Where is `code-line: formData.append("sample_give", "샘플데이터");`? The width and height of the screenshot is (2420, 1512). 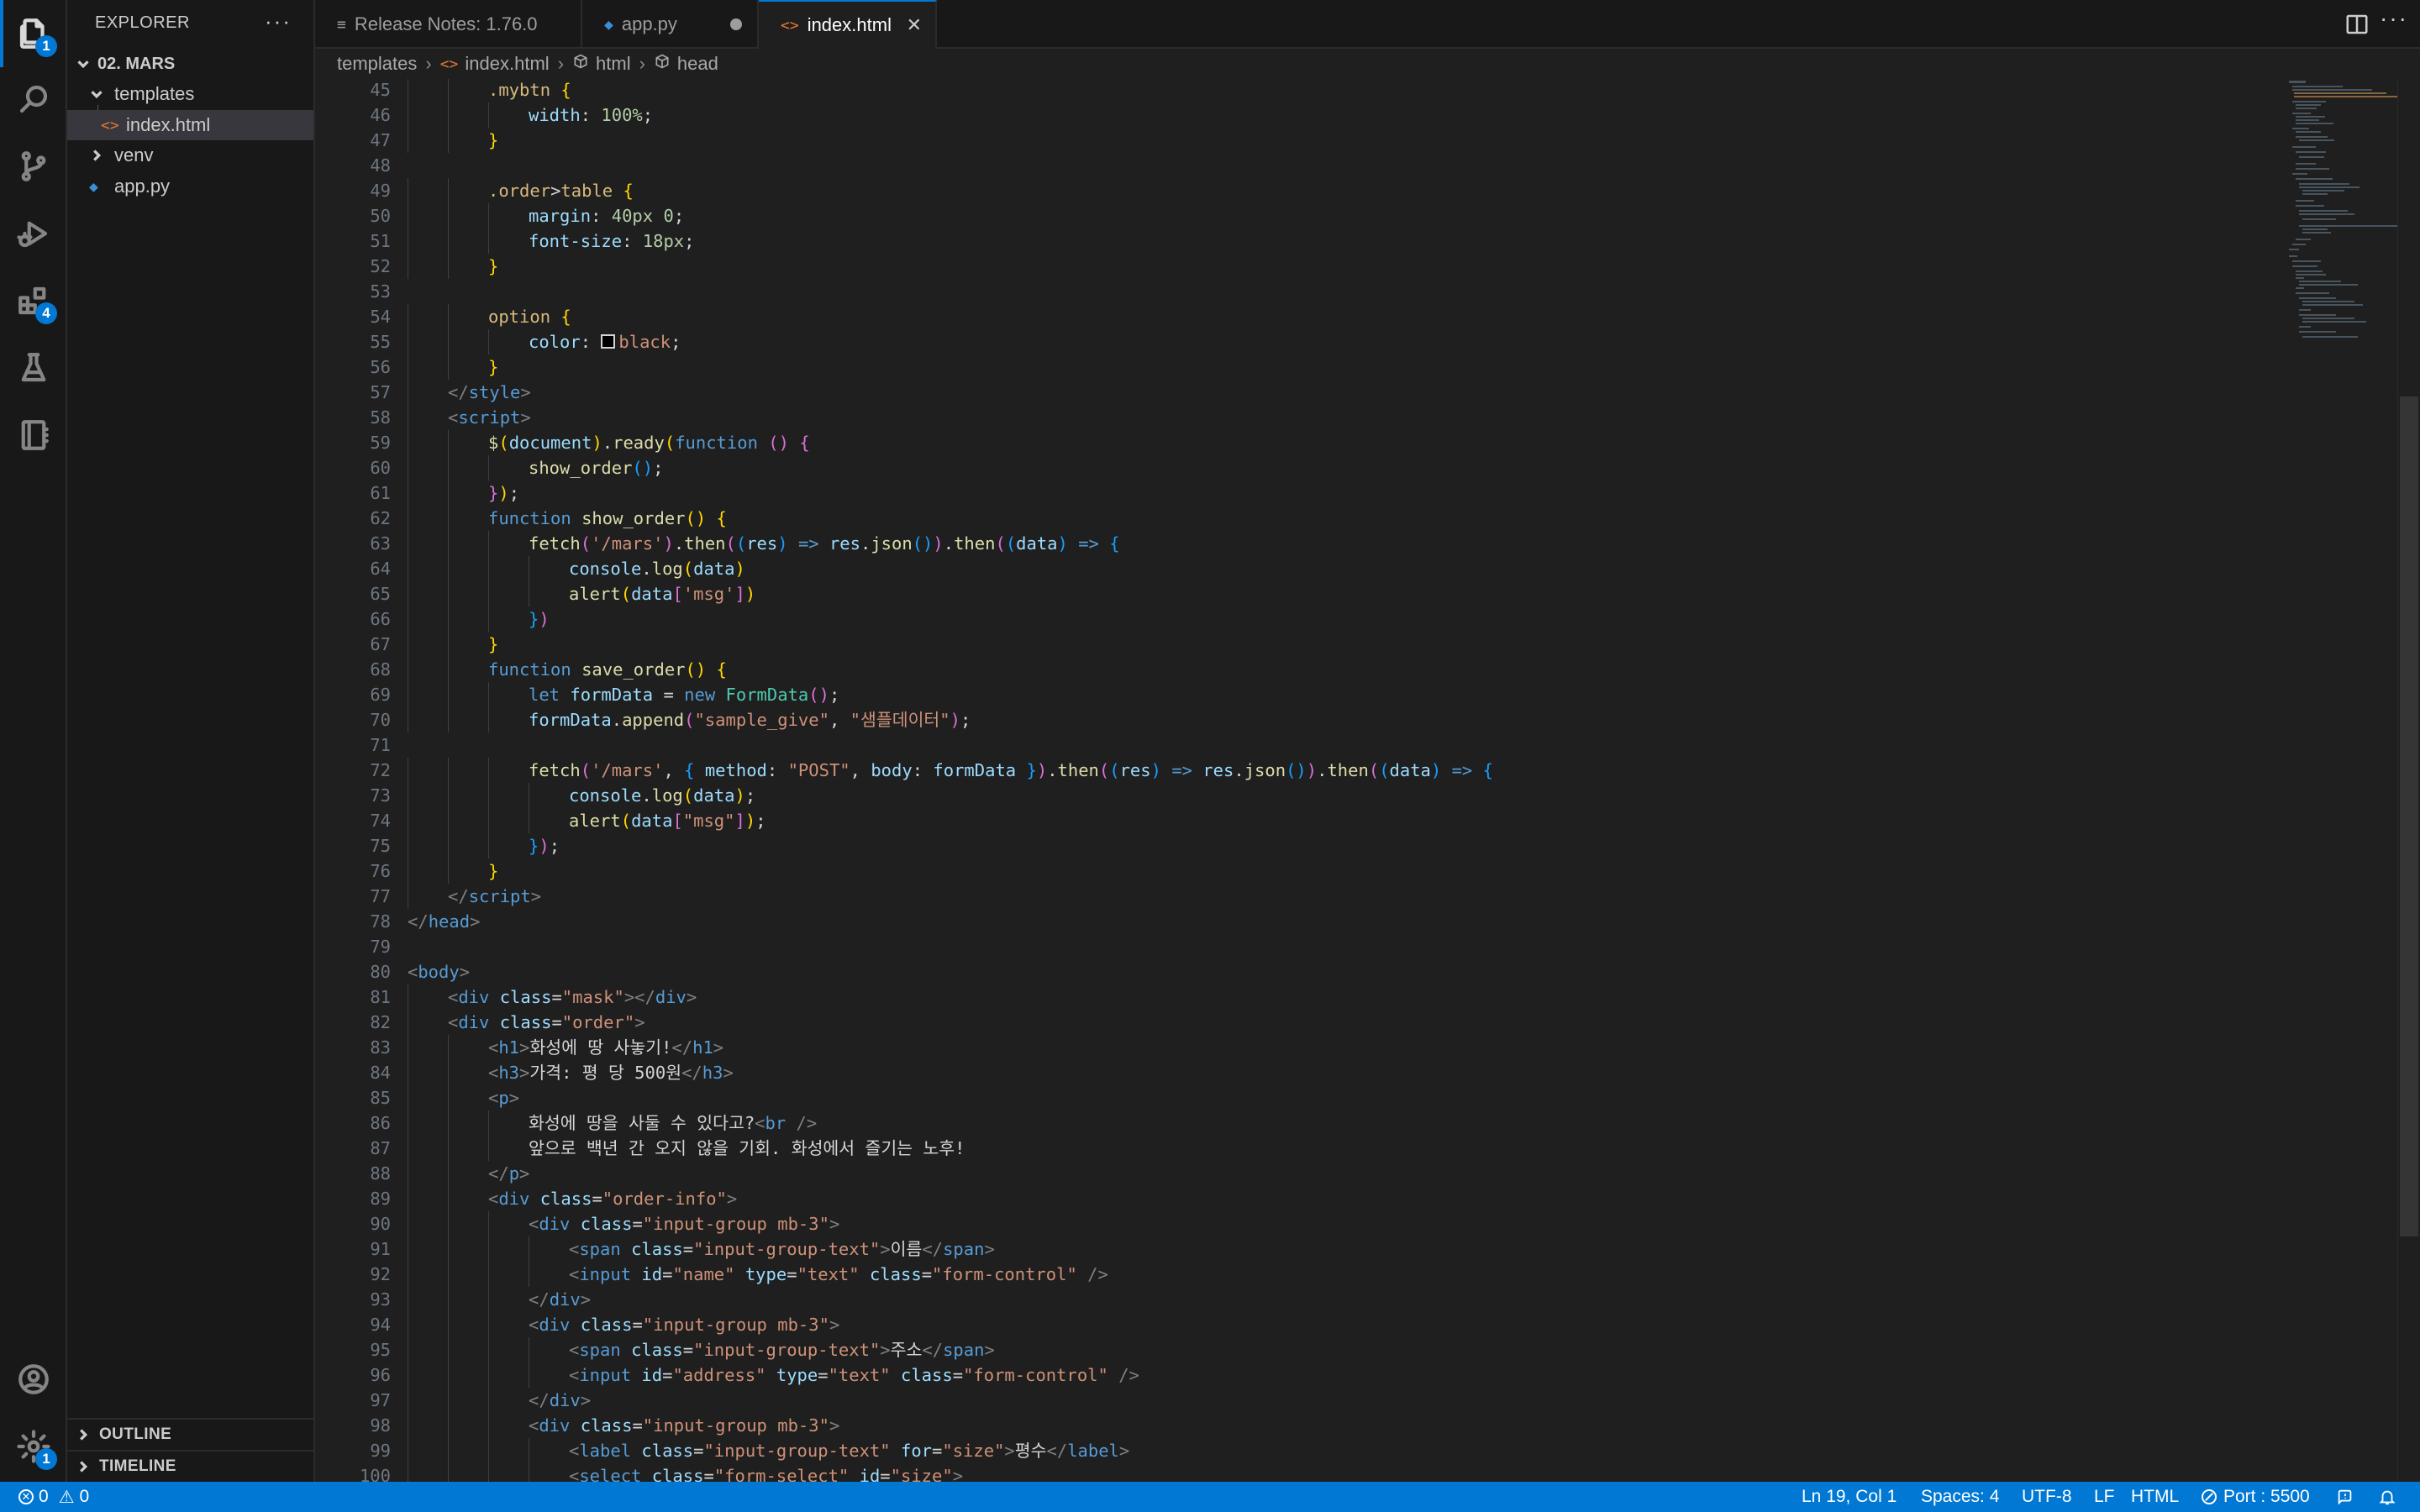
code-line: formData.append("sample_give", "샘플데이터"); is located at coordinates (750, 719).